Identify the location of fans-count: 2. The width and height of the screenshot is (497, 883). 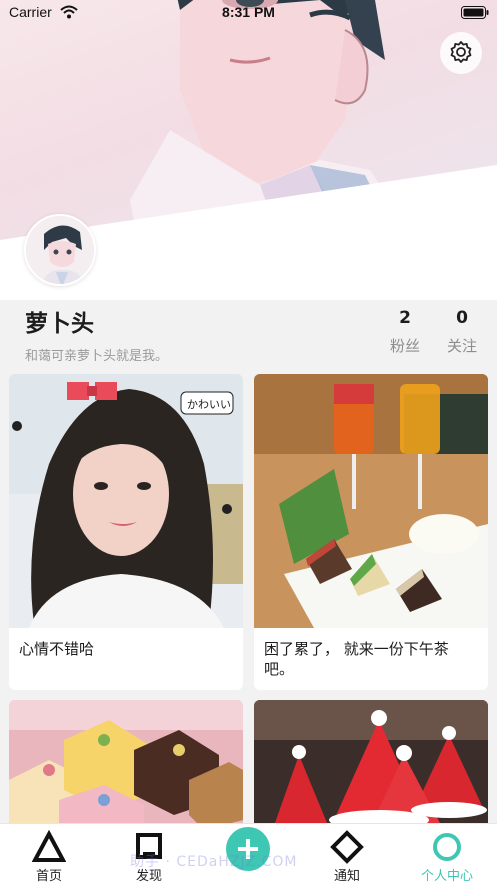
(405, 318).